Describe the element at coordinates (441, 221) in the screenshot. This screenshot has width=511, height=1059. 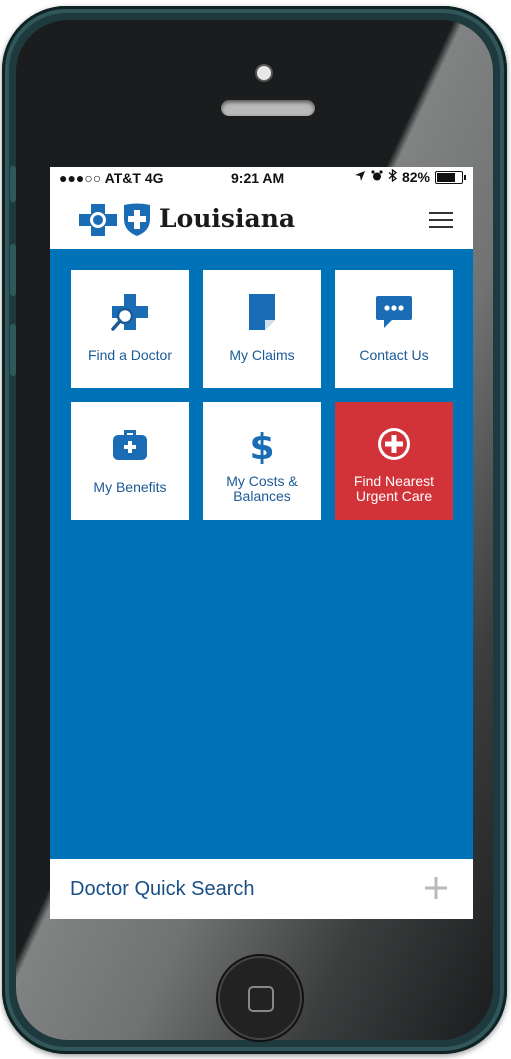
I see `hamburger-menu-icon` at that location.